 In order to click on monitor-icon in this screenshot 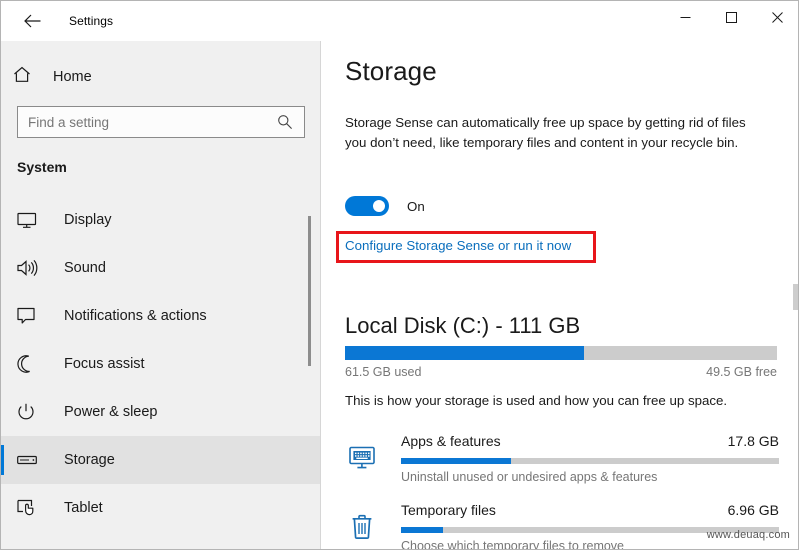, I will do `click(32, 220)`.